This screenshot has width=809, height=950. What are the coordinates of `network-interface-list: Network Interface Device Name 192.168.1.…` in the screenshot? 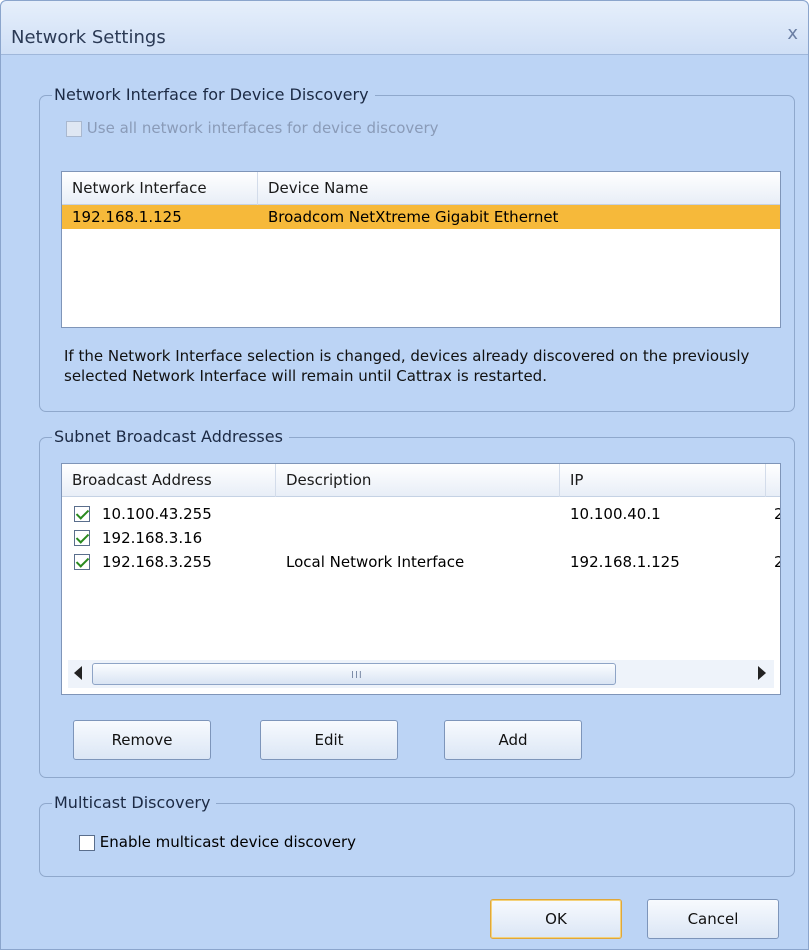 It's located at (421, 249).